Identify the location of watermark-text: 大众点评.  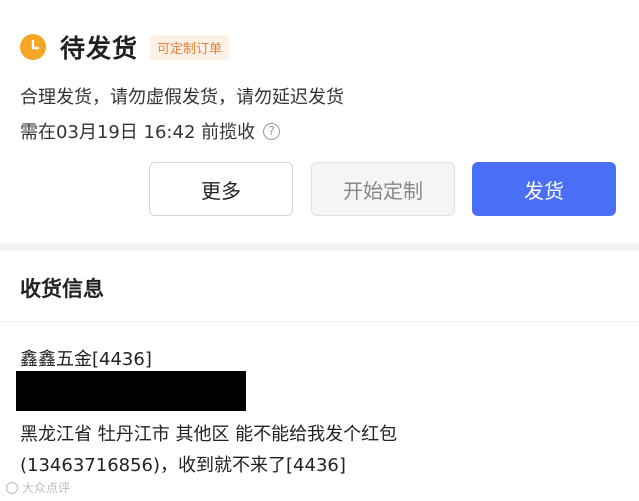
(46, 488).